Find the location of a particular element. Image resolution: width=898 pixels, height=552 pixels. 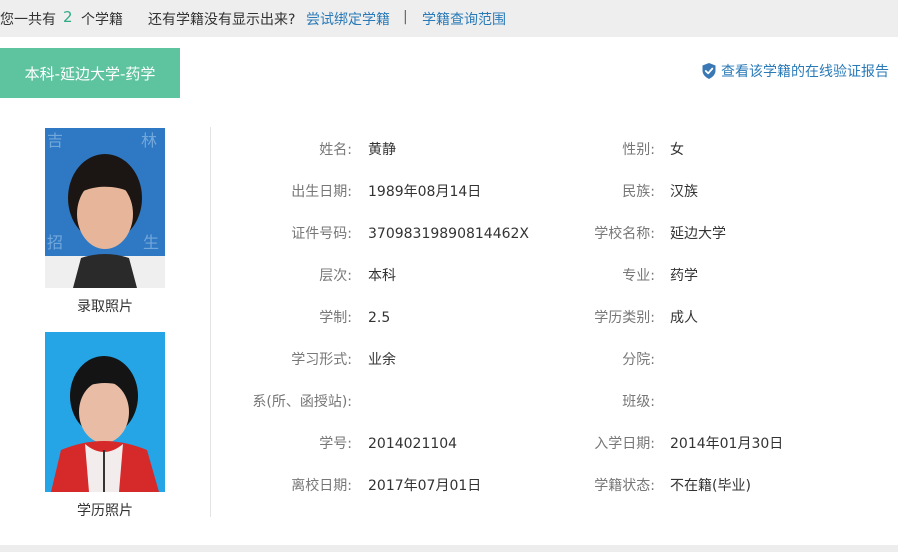

field-value-student-id: 2014021104 is located at coordinates (413, 444).